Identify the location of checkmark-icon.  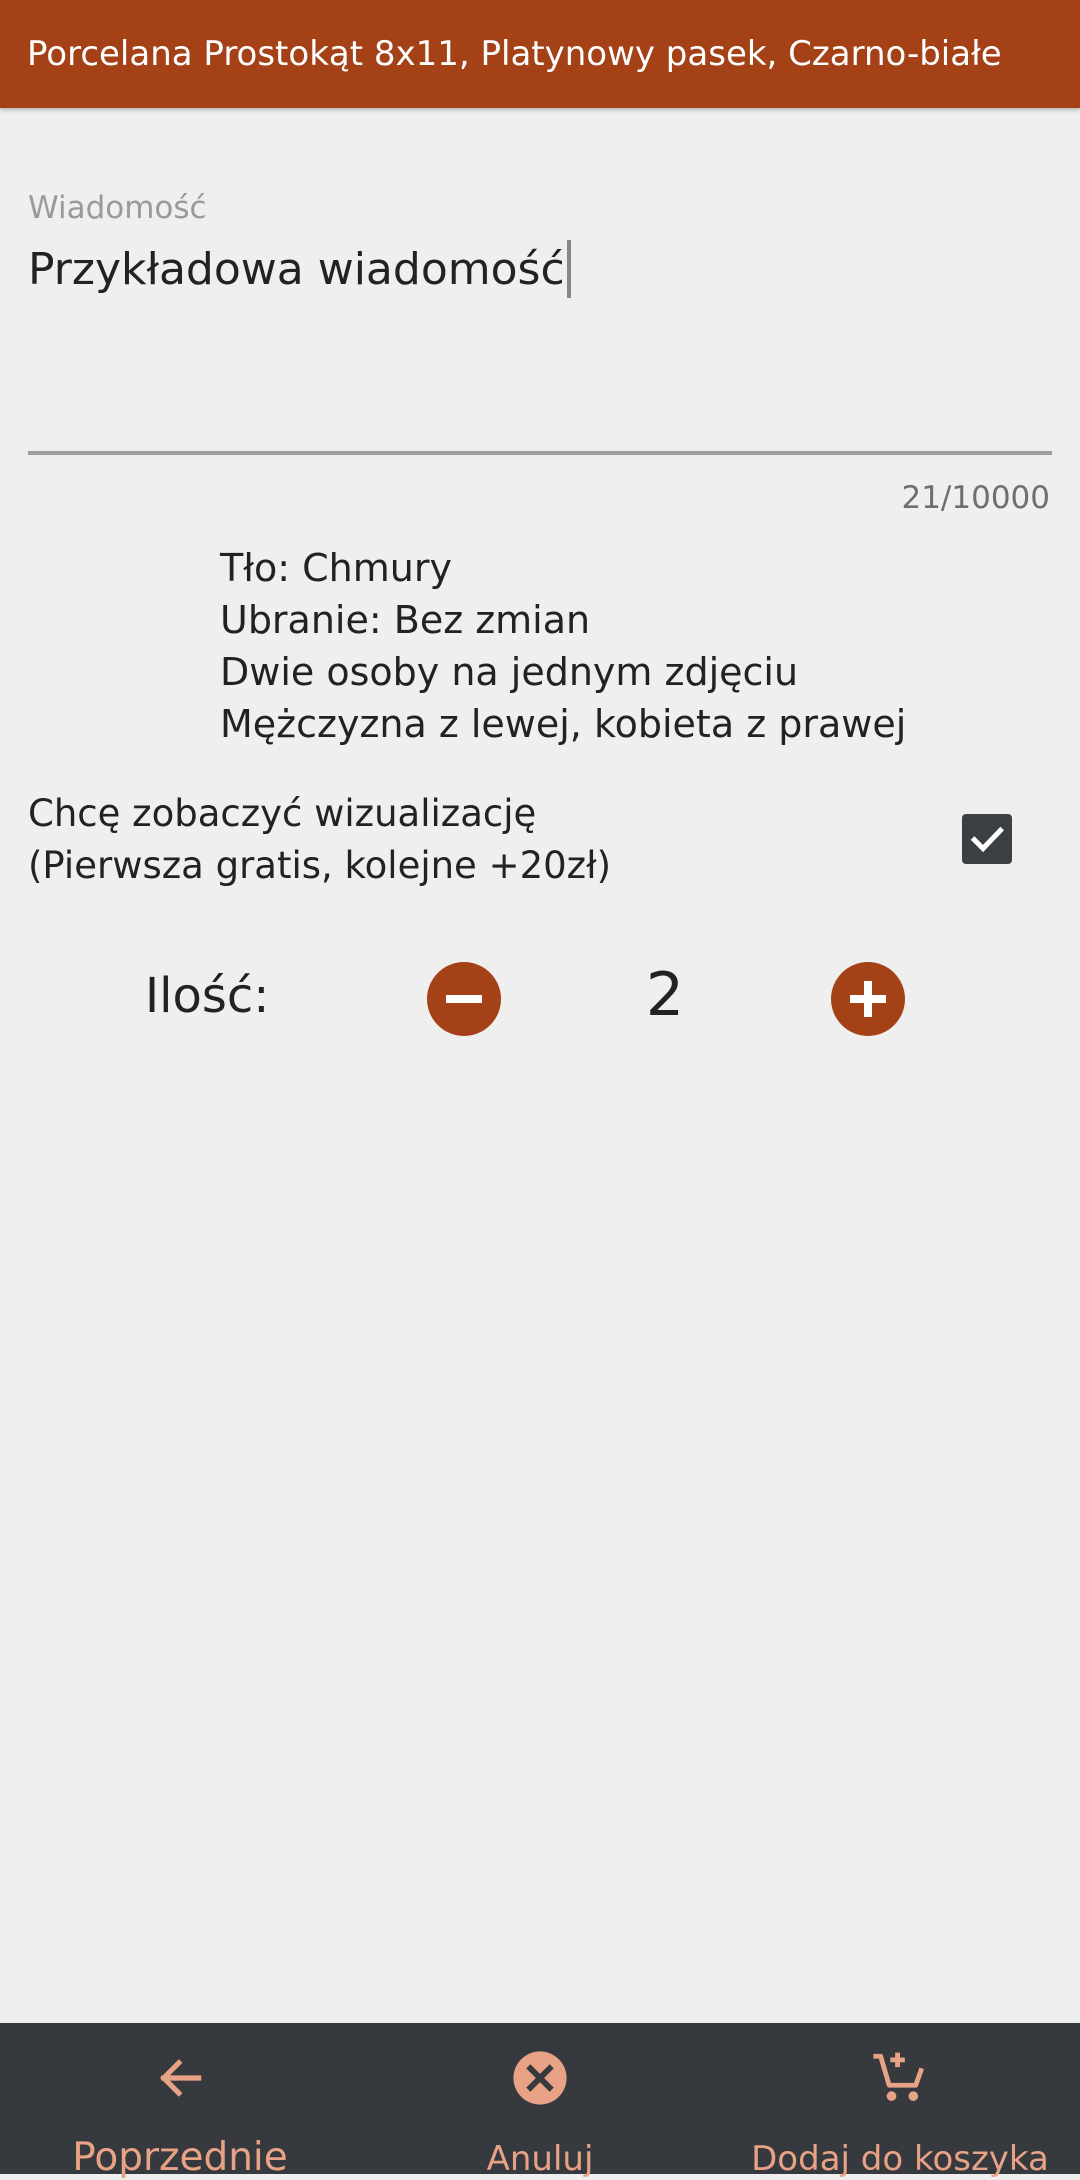
(987, 839).